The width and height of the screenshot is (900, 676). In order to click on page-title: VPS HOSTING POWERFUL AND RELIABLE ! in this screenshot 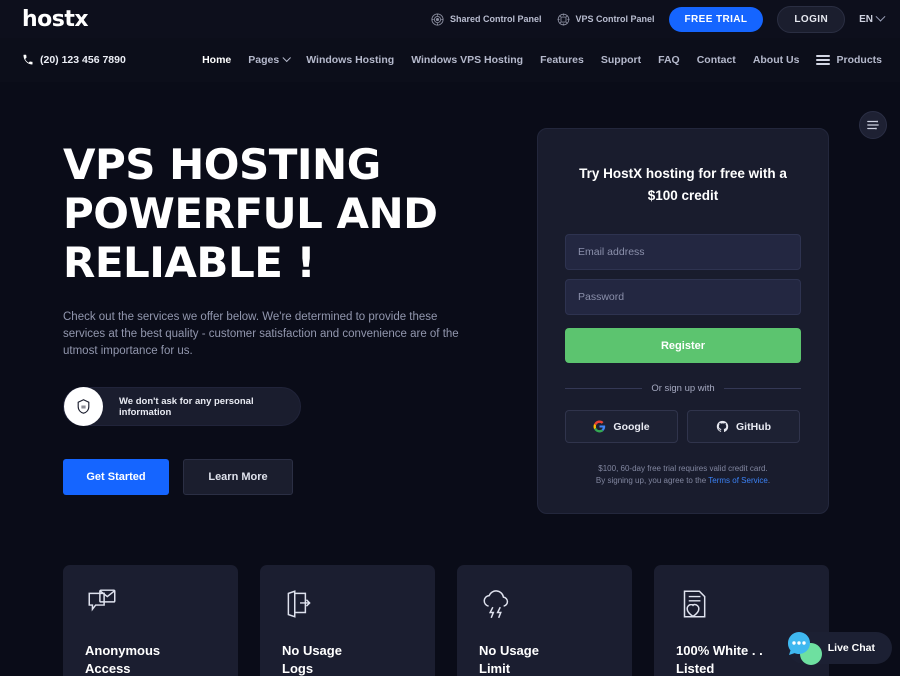, I will do `click(273, 213)`.